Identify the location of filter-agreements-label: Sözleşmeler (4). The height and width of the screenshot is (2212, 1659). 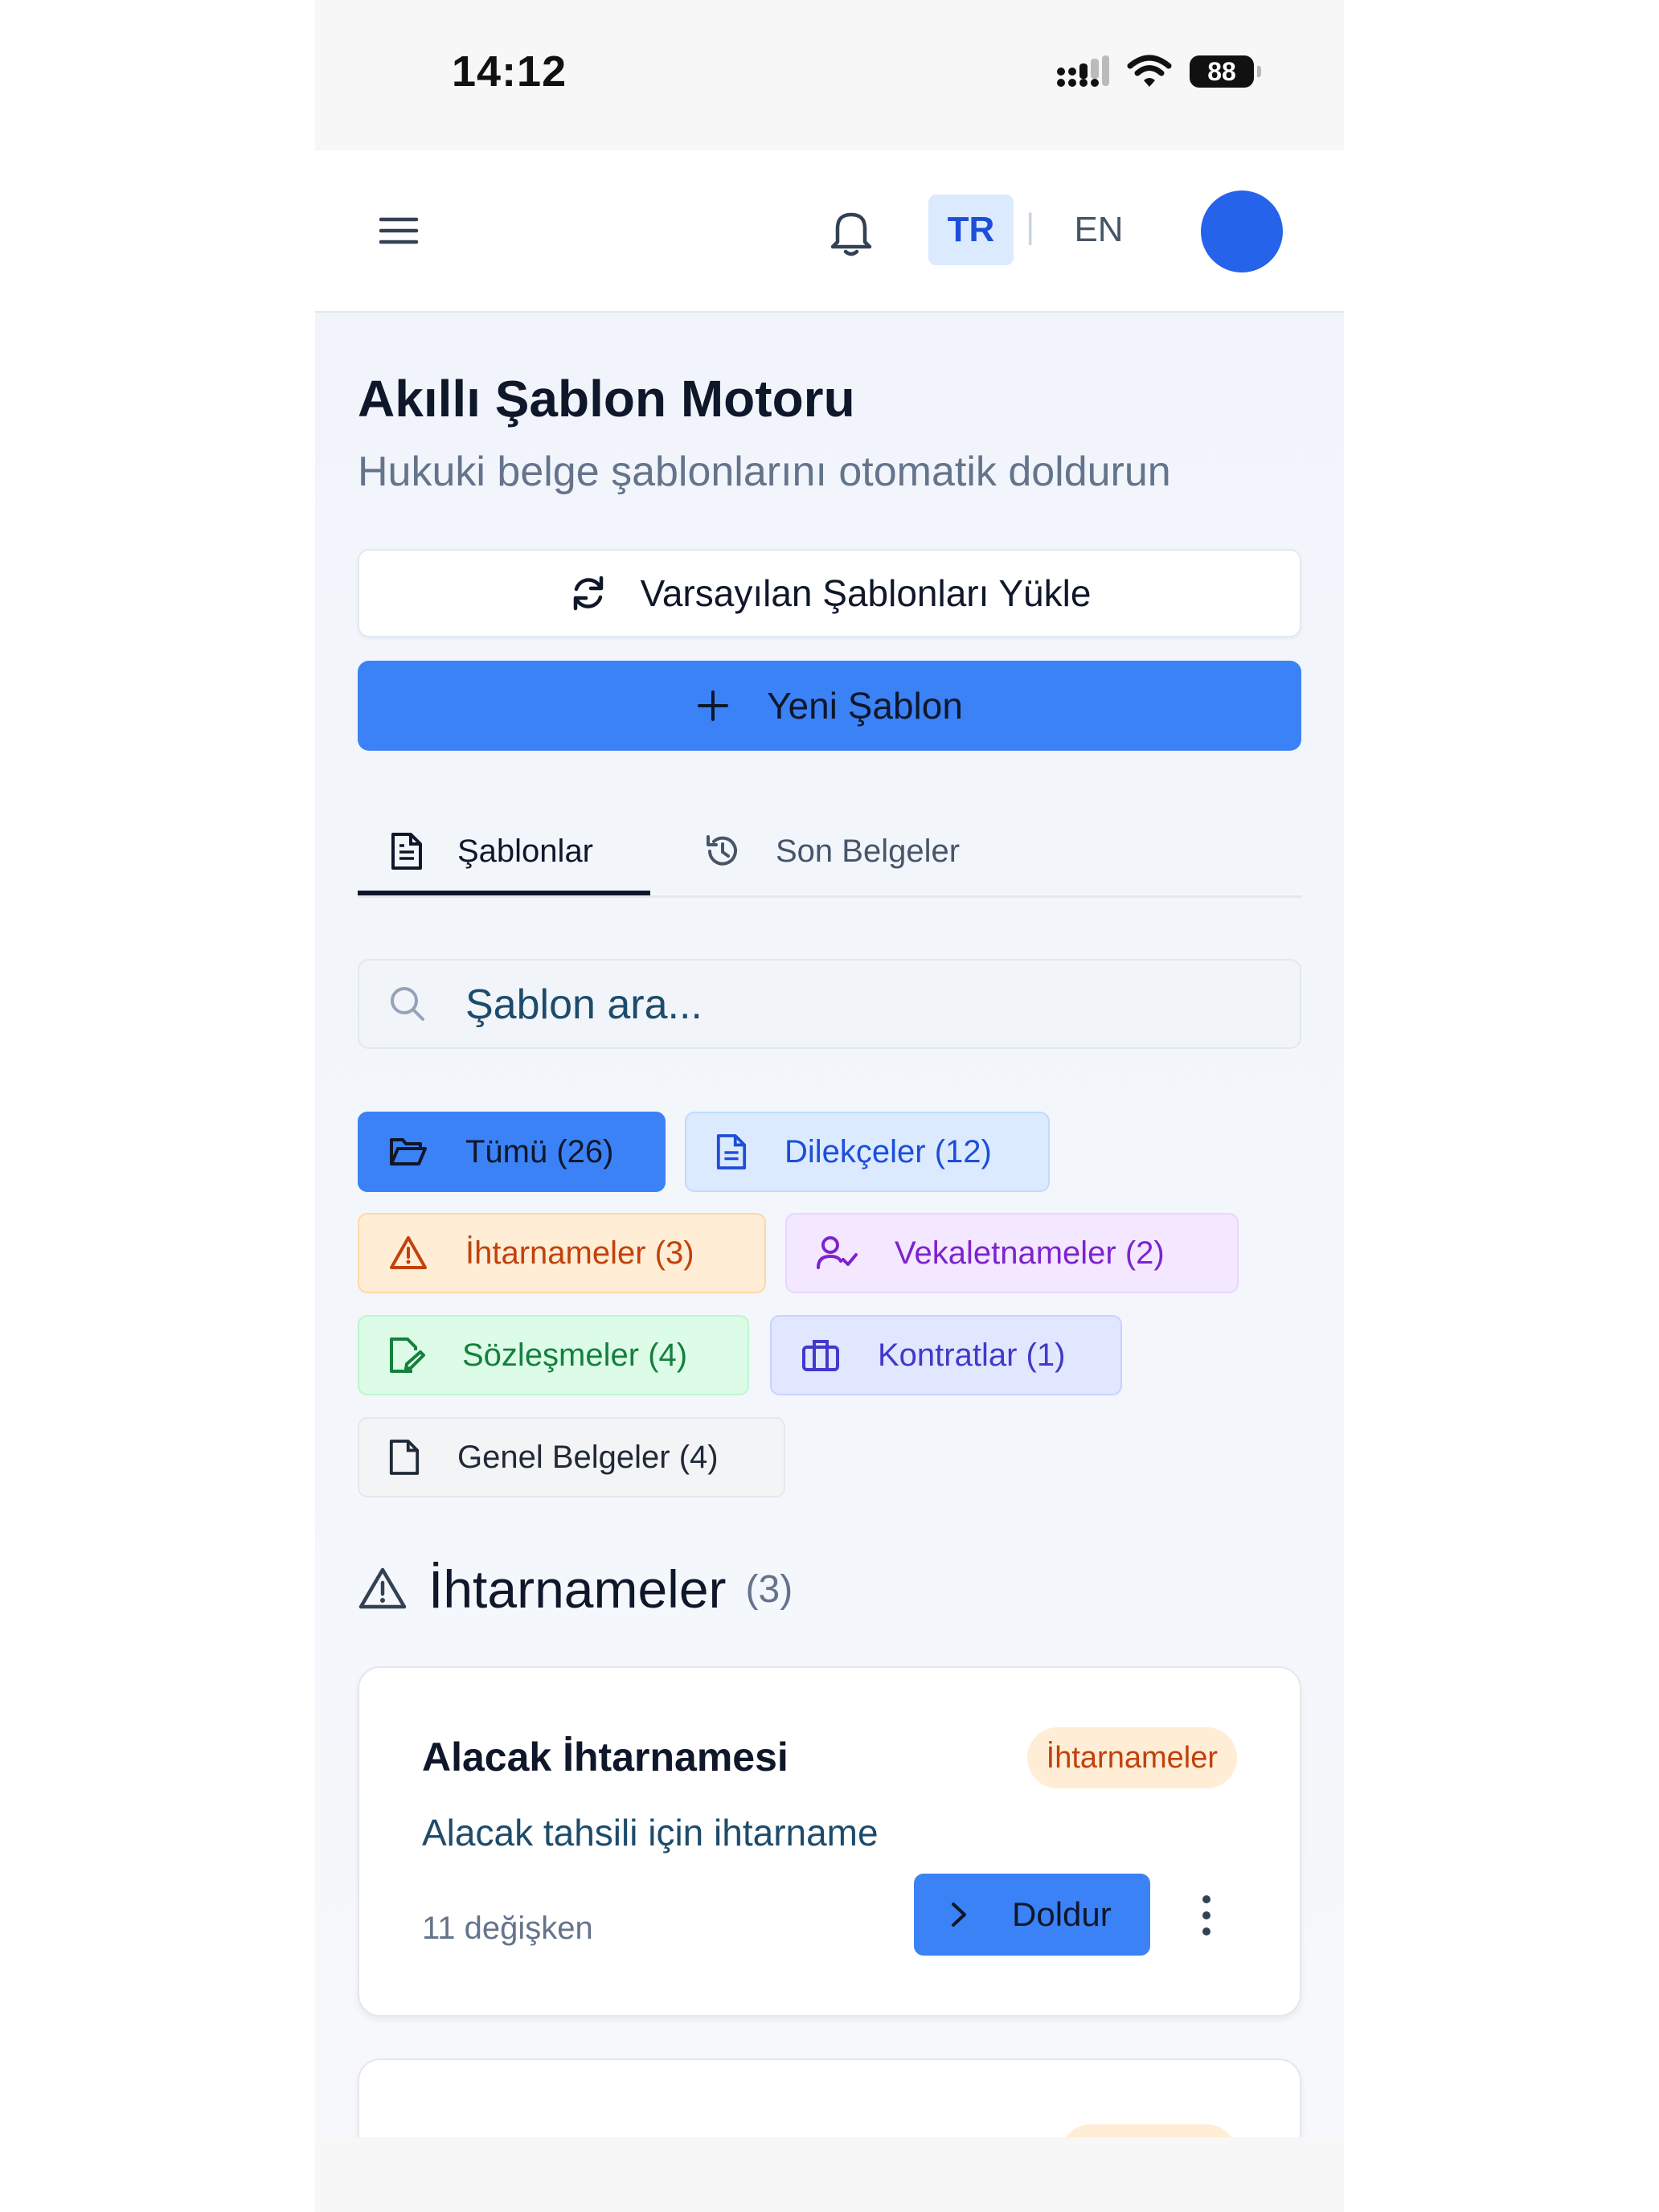
(575, 1355).